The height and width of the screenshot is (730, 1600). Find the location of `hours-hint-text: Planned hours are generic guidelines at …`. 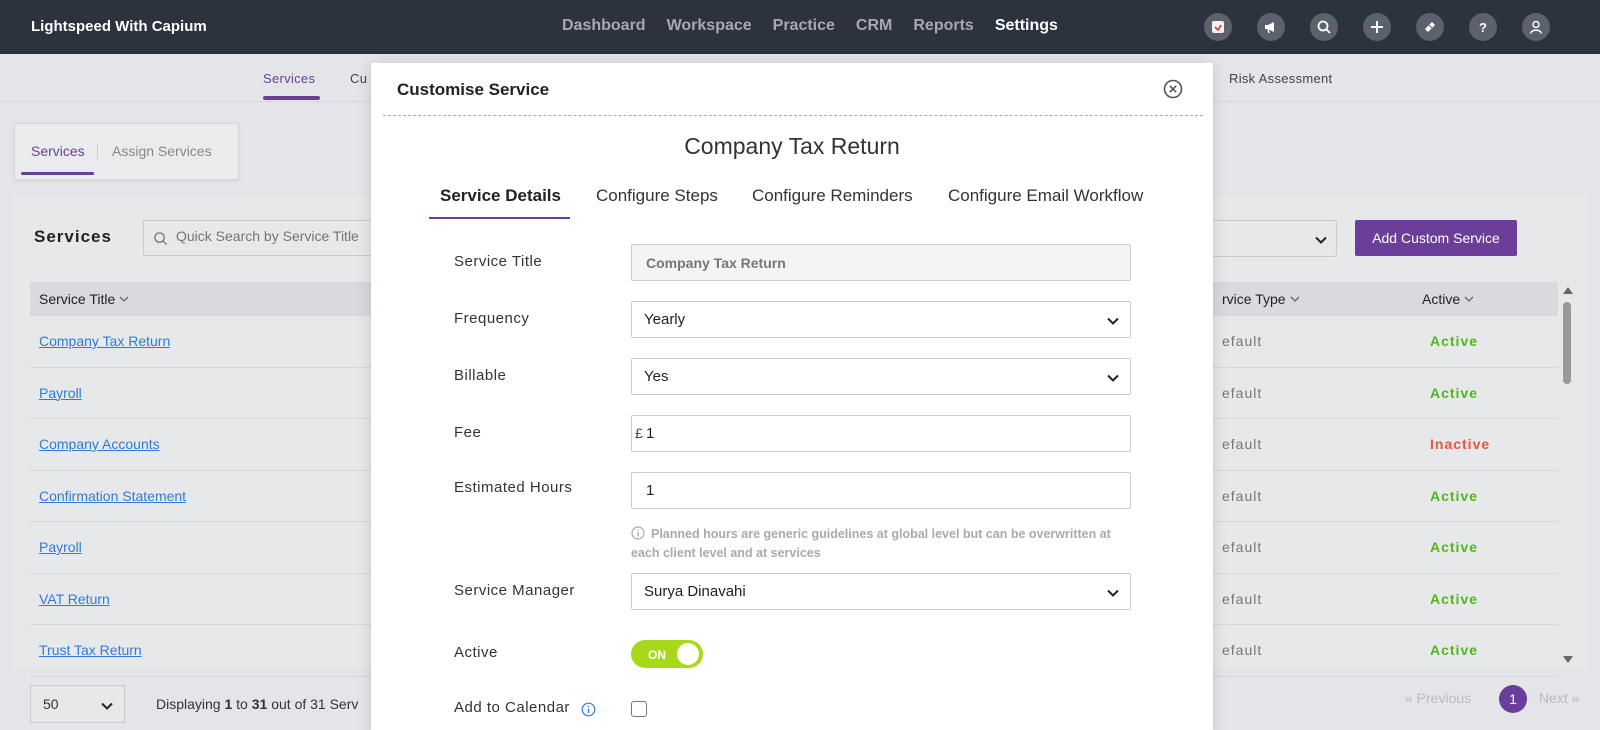

hours-hint-text: Planned hours are generic guidelines at … is located at coordinates (871, 543).